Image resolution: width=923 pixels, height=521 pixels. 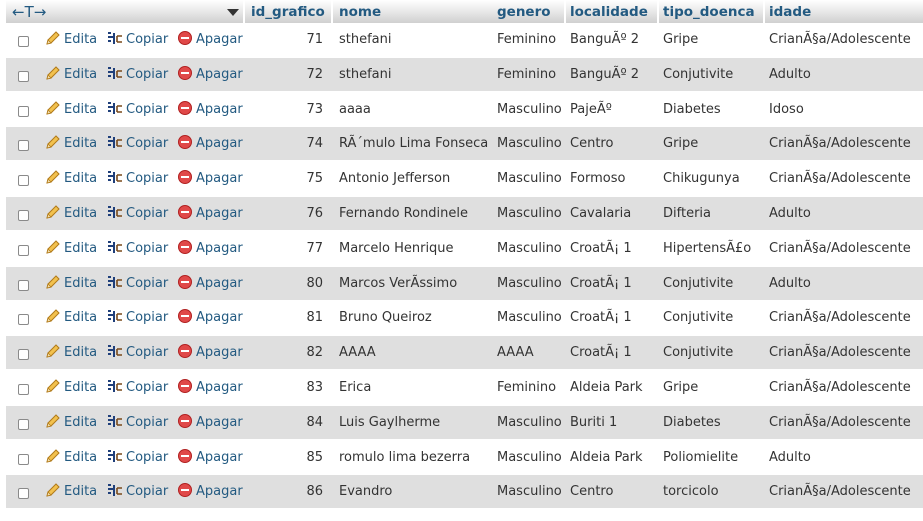 What do you see at coordinates (53, 490) in the screenshot?
I see `pencil-icon` at bounding box center [53, 490].